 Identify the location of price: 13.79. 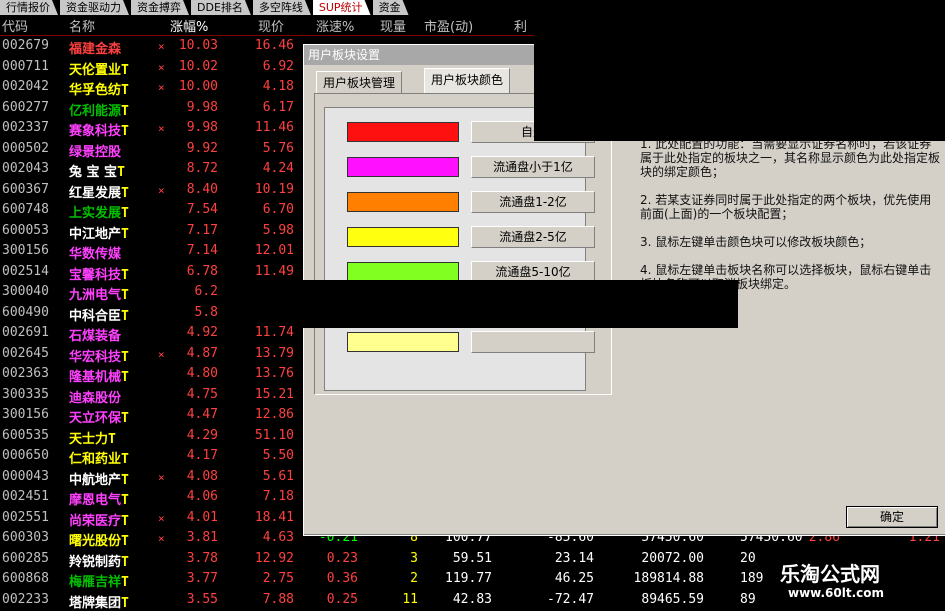
(274, 353).